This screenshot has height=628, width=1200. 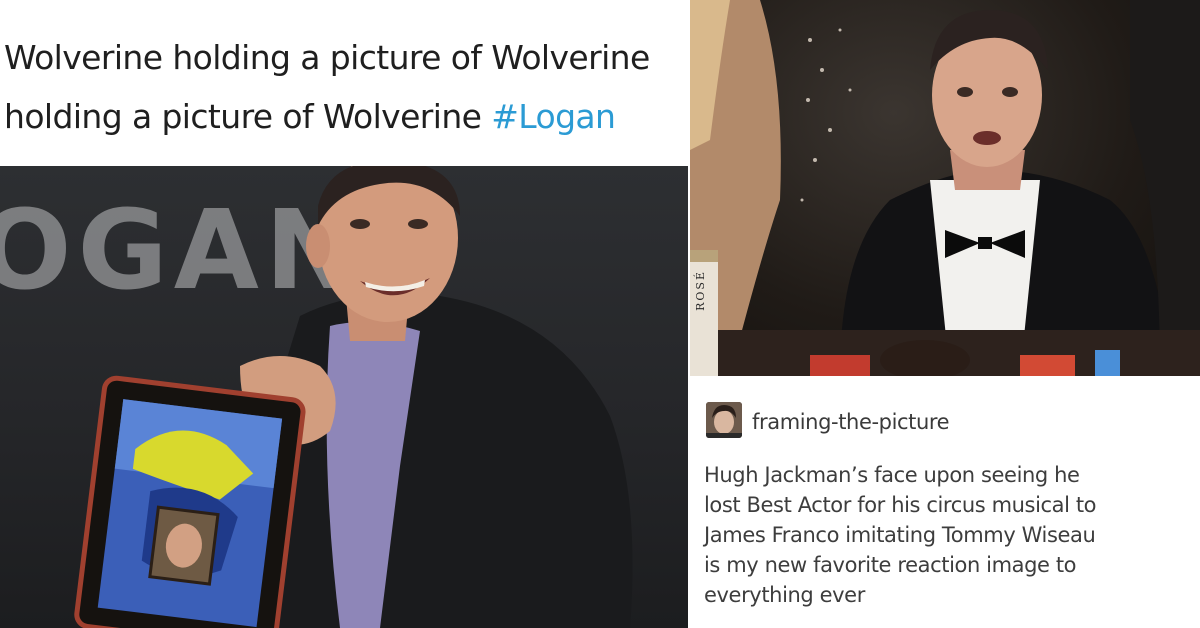 I want to click on post-line: Hugh Jackman’s face upon seeing he, so click(x=892, y=475).